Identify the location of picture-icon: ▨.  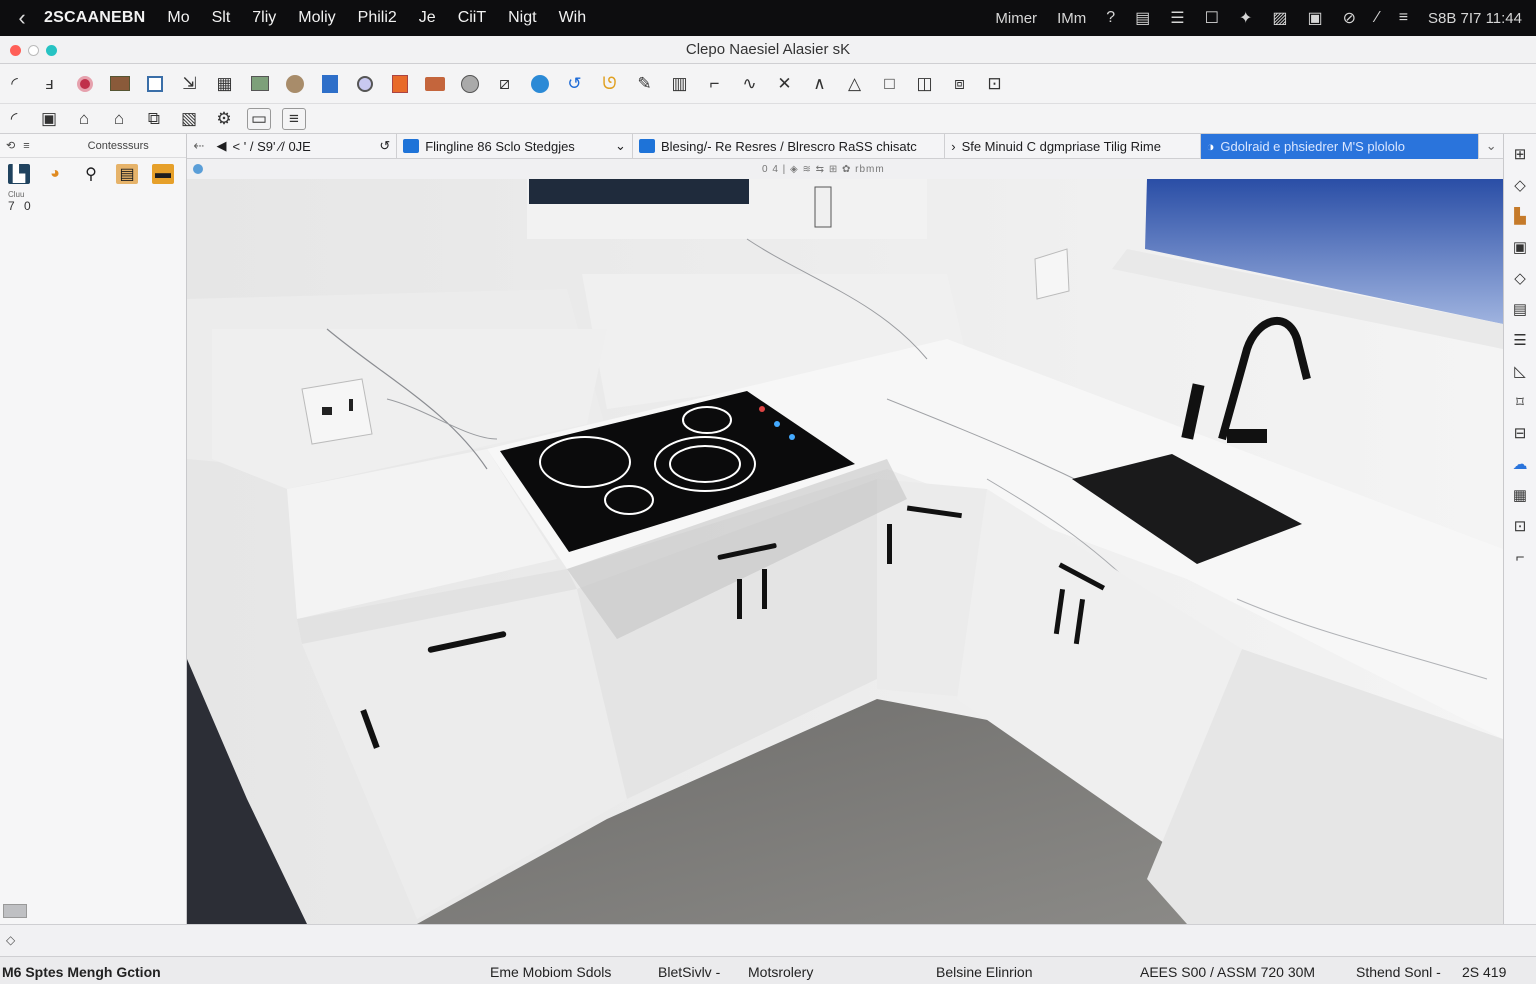
(1279, 18).